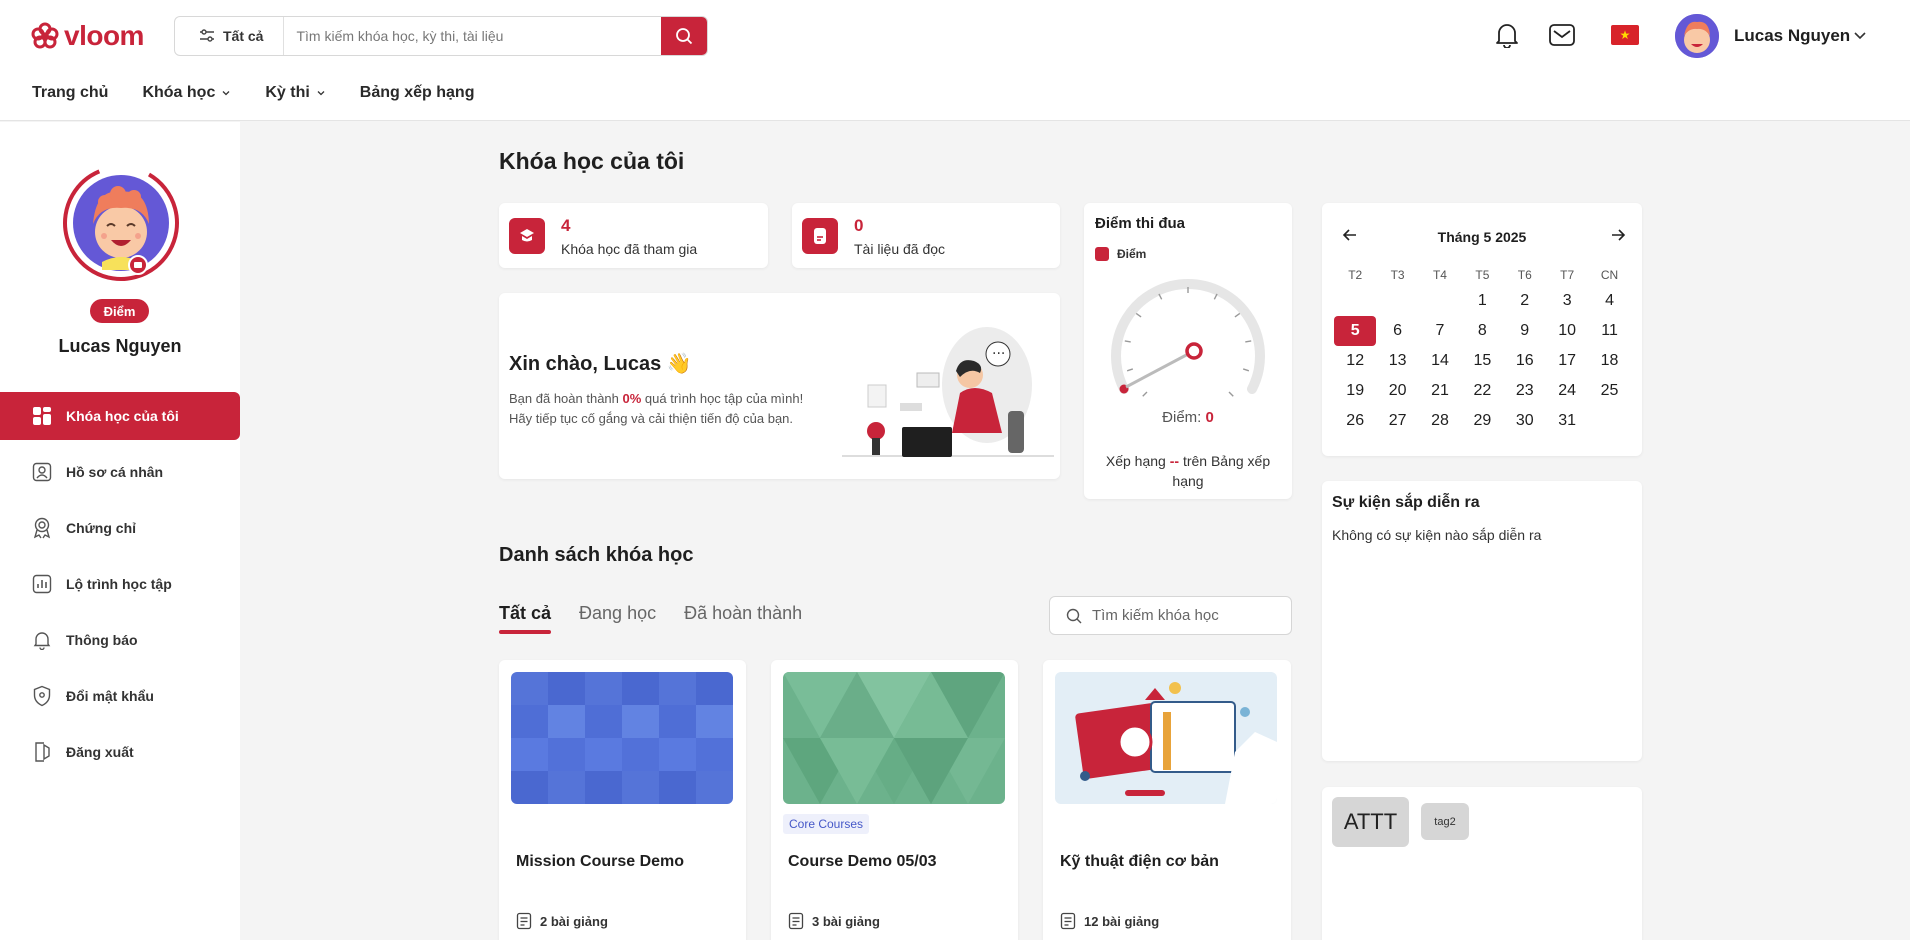 This screenshot has width=1910, height=940. I want to click on document-icon, so click(820, 236).